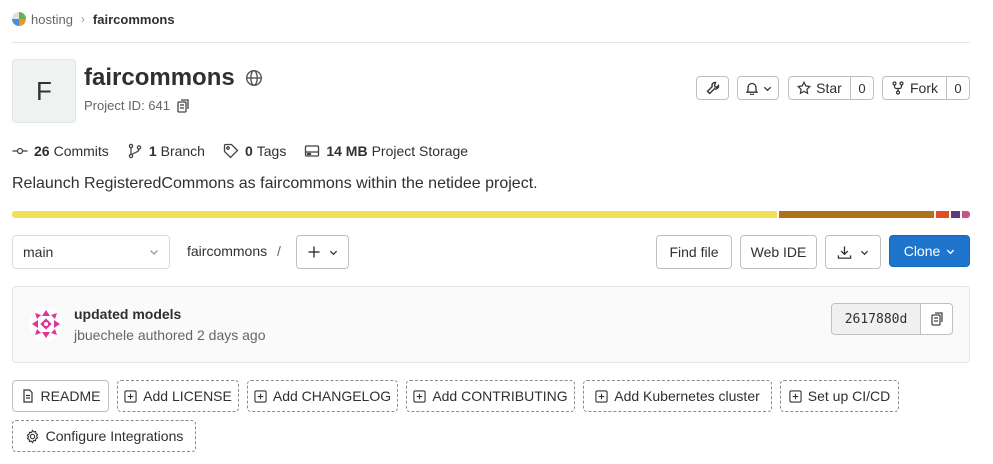 Image resolution: width=993 pixels, height=464 pixels. I want to click on fork-label: Fork, so click(924, 88).